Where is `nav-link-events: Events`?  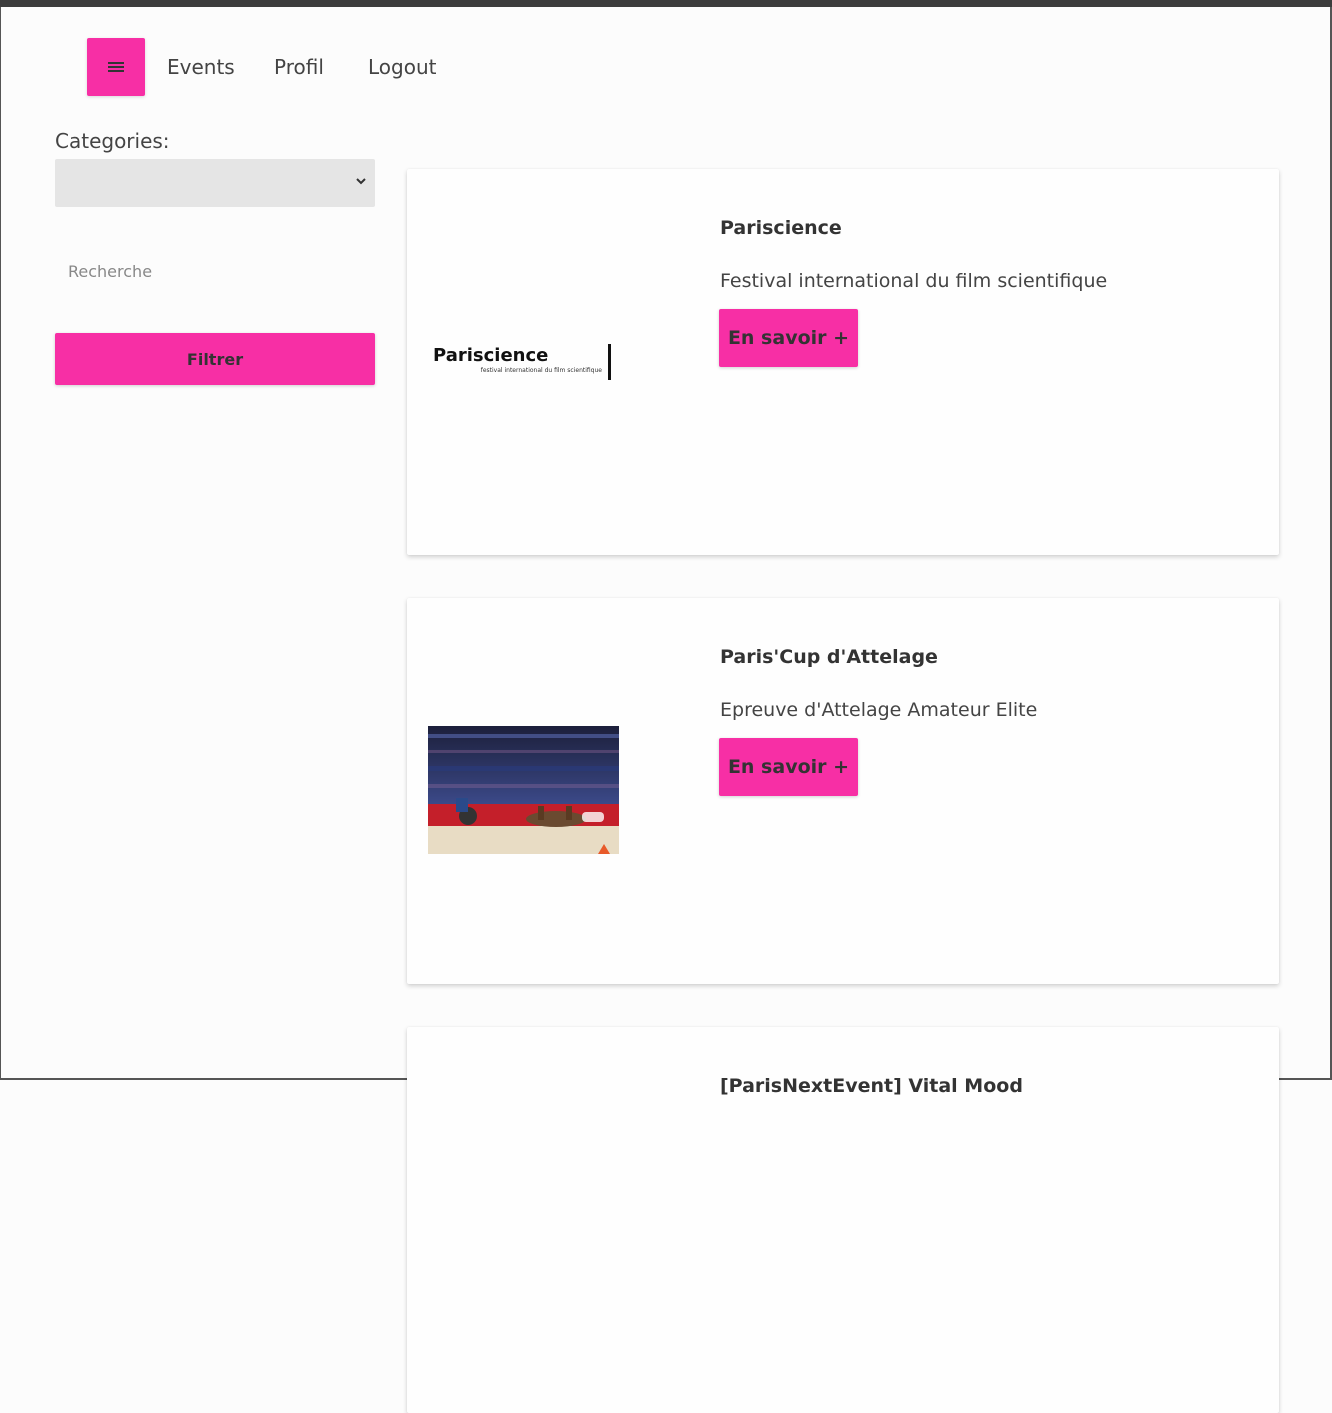 nav-link-events: Events is located at coordinates (201, 67).